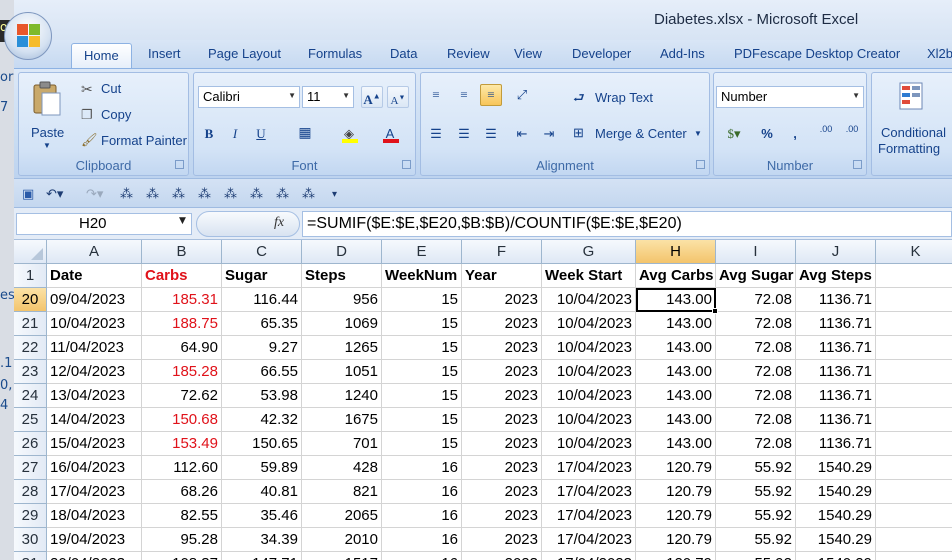 The height and width of the screenshot is (560, 952). Describe the element at coordinates (94, 348) in the screenshot. I see `table-cell: 11/04/2023` at that location.